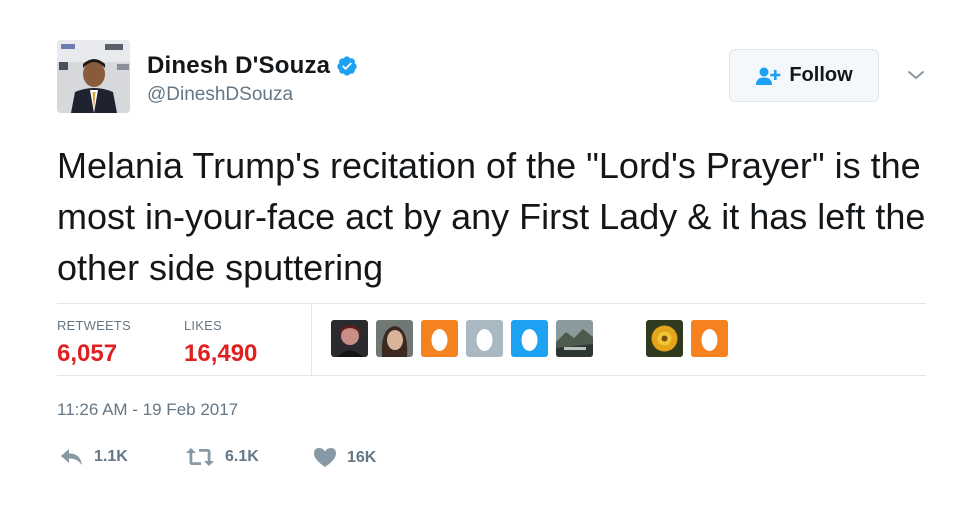 This screenshot has width=980, height=514. What do you see at coordinates (200, 457) in the screenshot?
I see `retweet-icon` at bounding box center [200, 457].